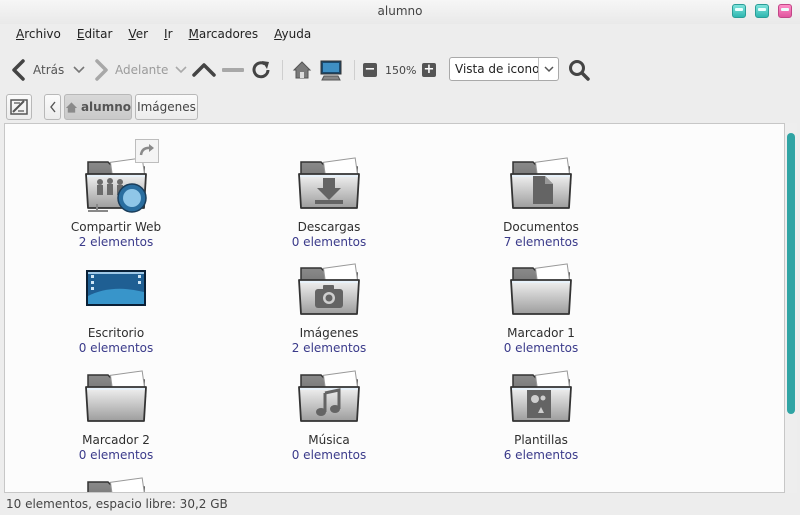 The height and width of the screenshot is (515, 800). I want to click on close-button, so click(785, 11).